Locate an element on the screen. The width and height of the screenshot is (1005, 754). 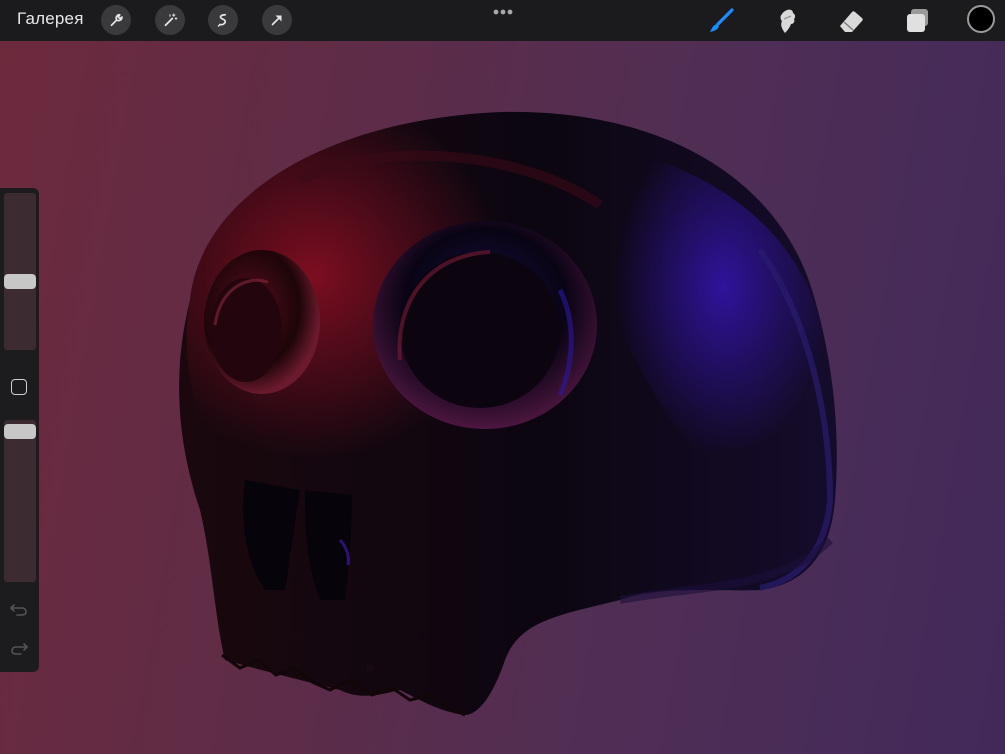
modify-button is located at coordinates (19, 387).